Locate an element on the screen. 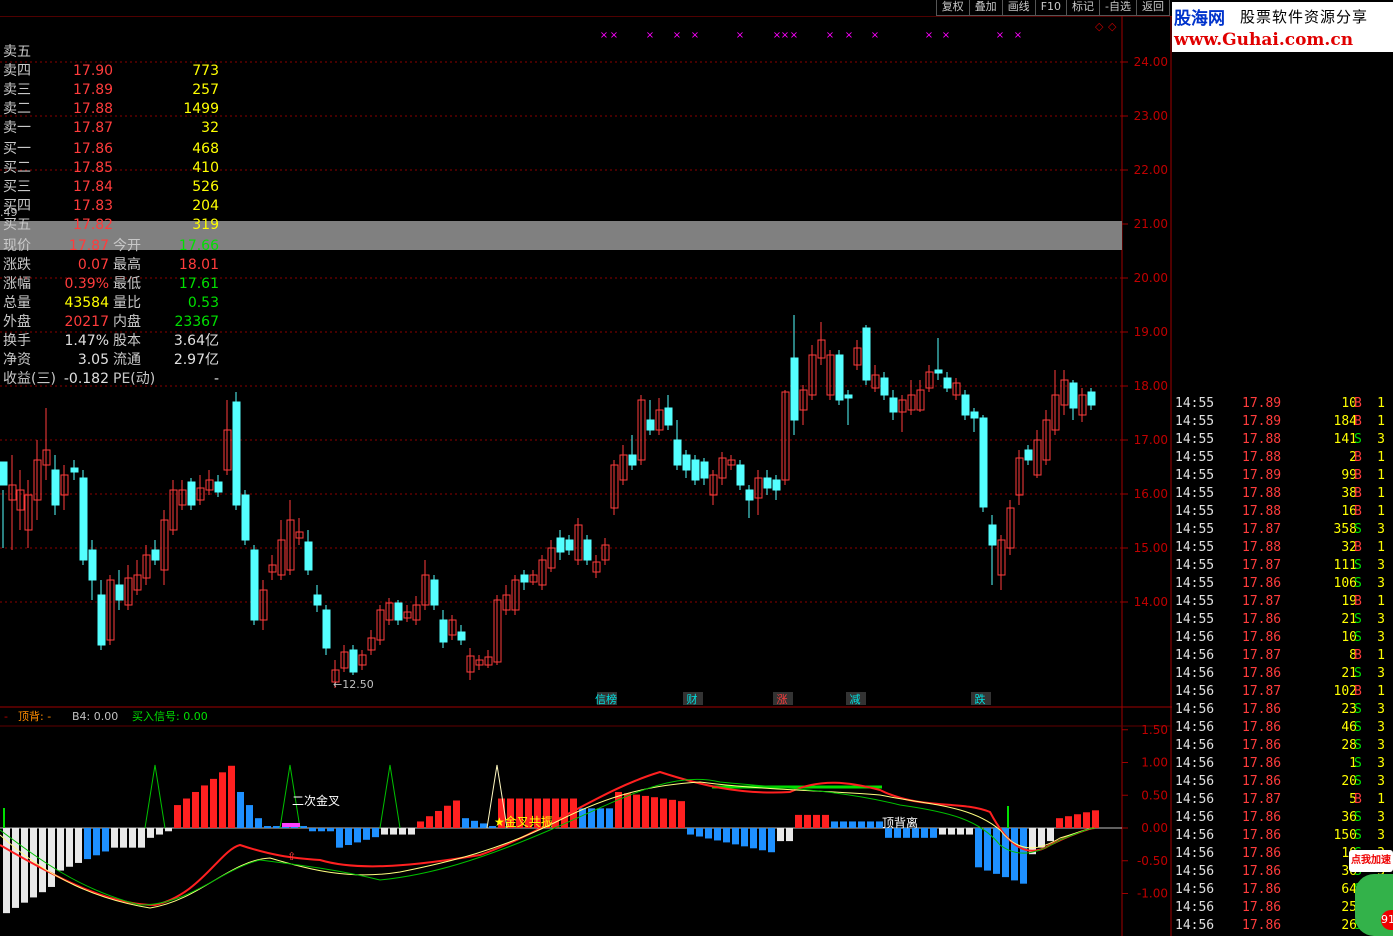  tick-row: 14:55 17.88 38 B 1 is located at coordinates (1282, 494).